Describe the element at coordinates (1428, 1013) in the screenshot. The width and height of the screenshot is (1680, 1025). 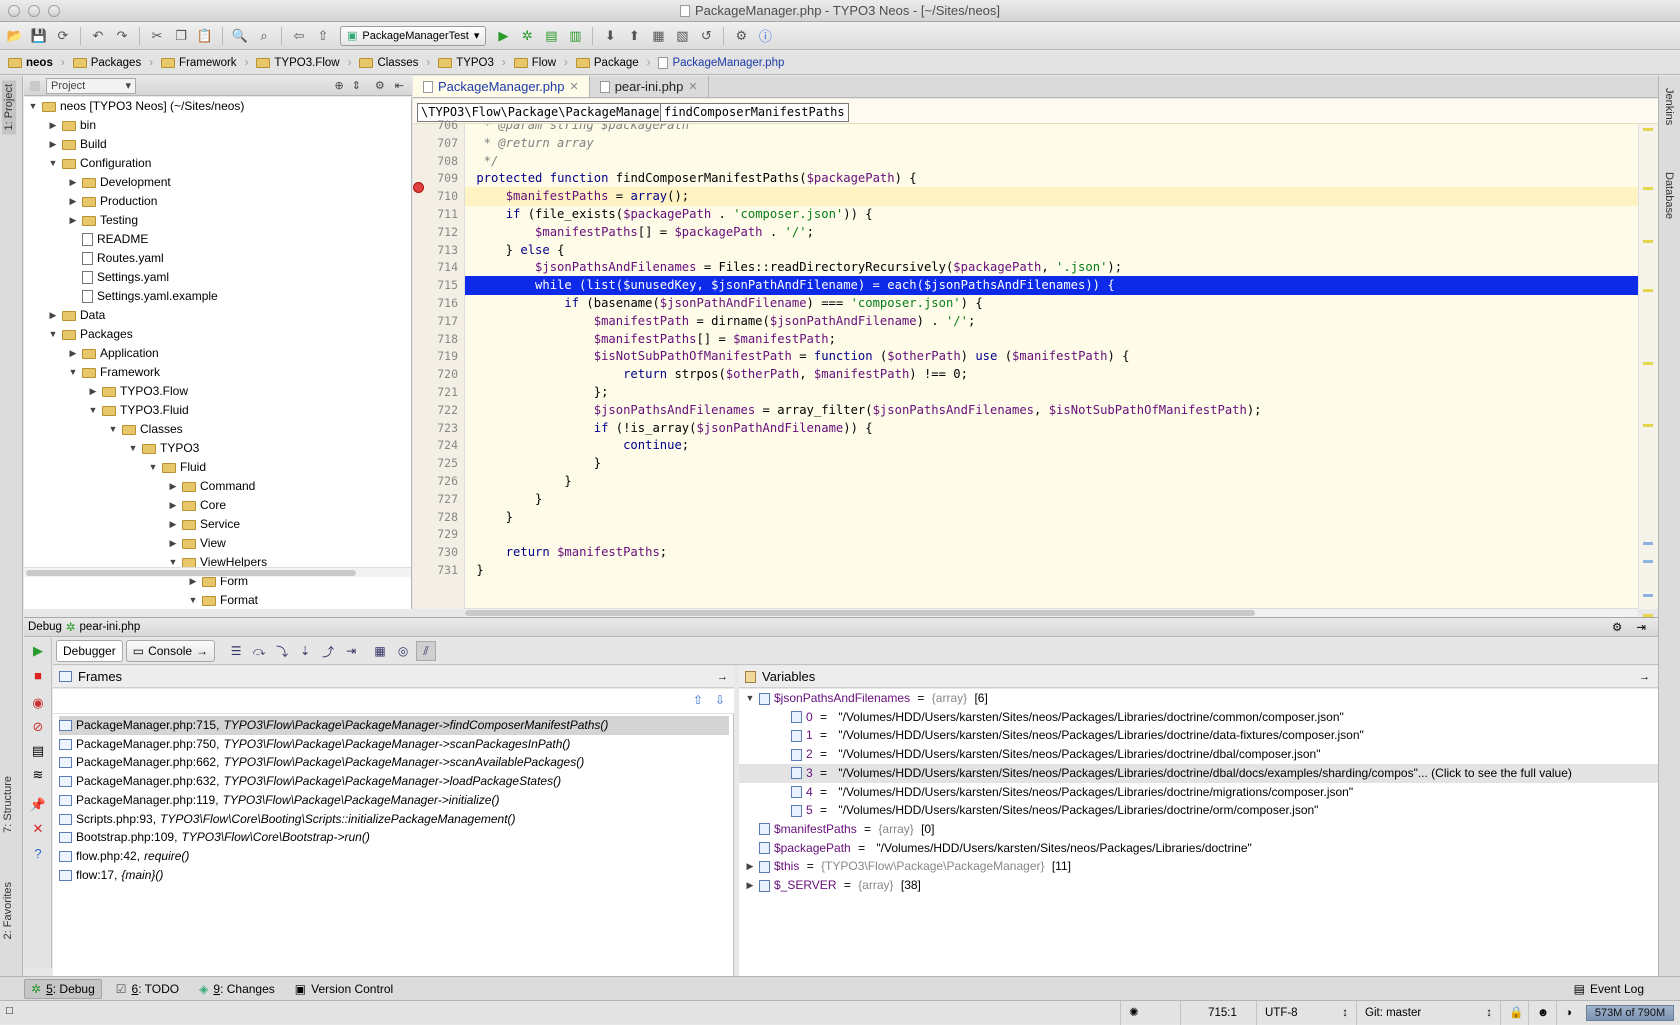
I see `vcs-branch: Git: master ↕` at that location.